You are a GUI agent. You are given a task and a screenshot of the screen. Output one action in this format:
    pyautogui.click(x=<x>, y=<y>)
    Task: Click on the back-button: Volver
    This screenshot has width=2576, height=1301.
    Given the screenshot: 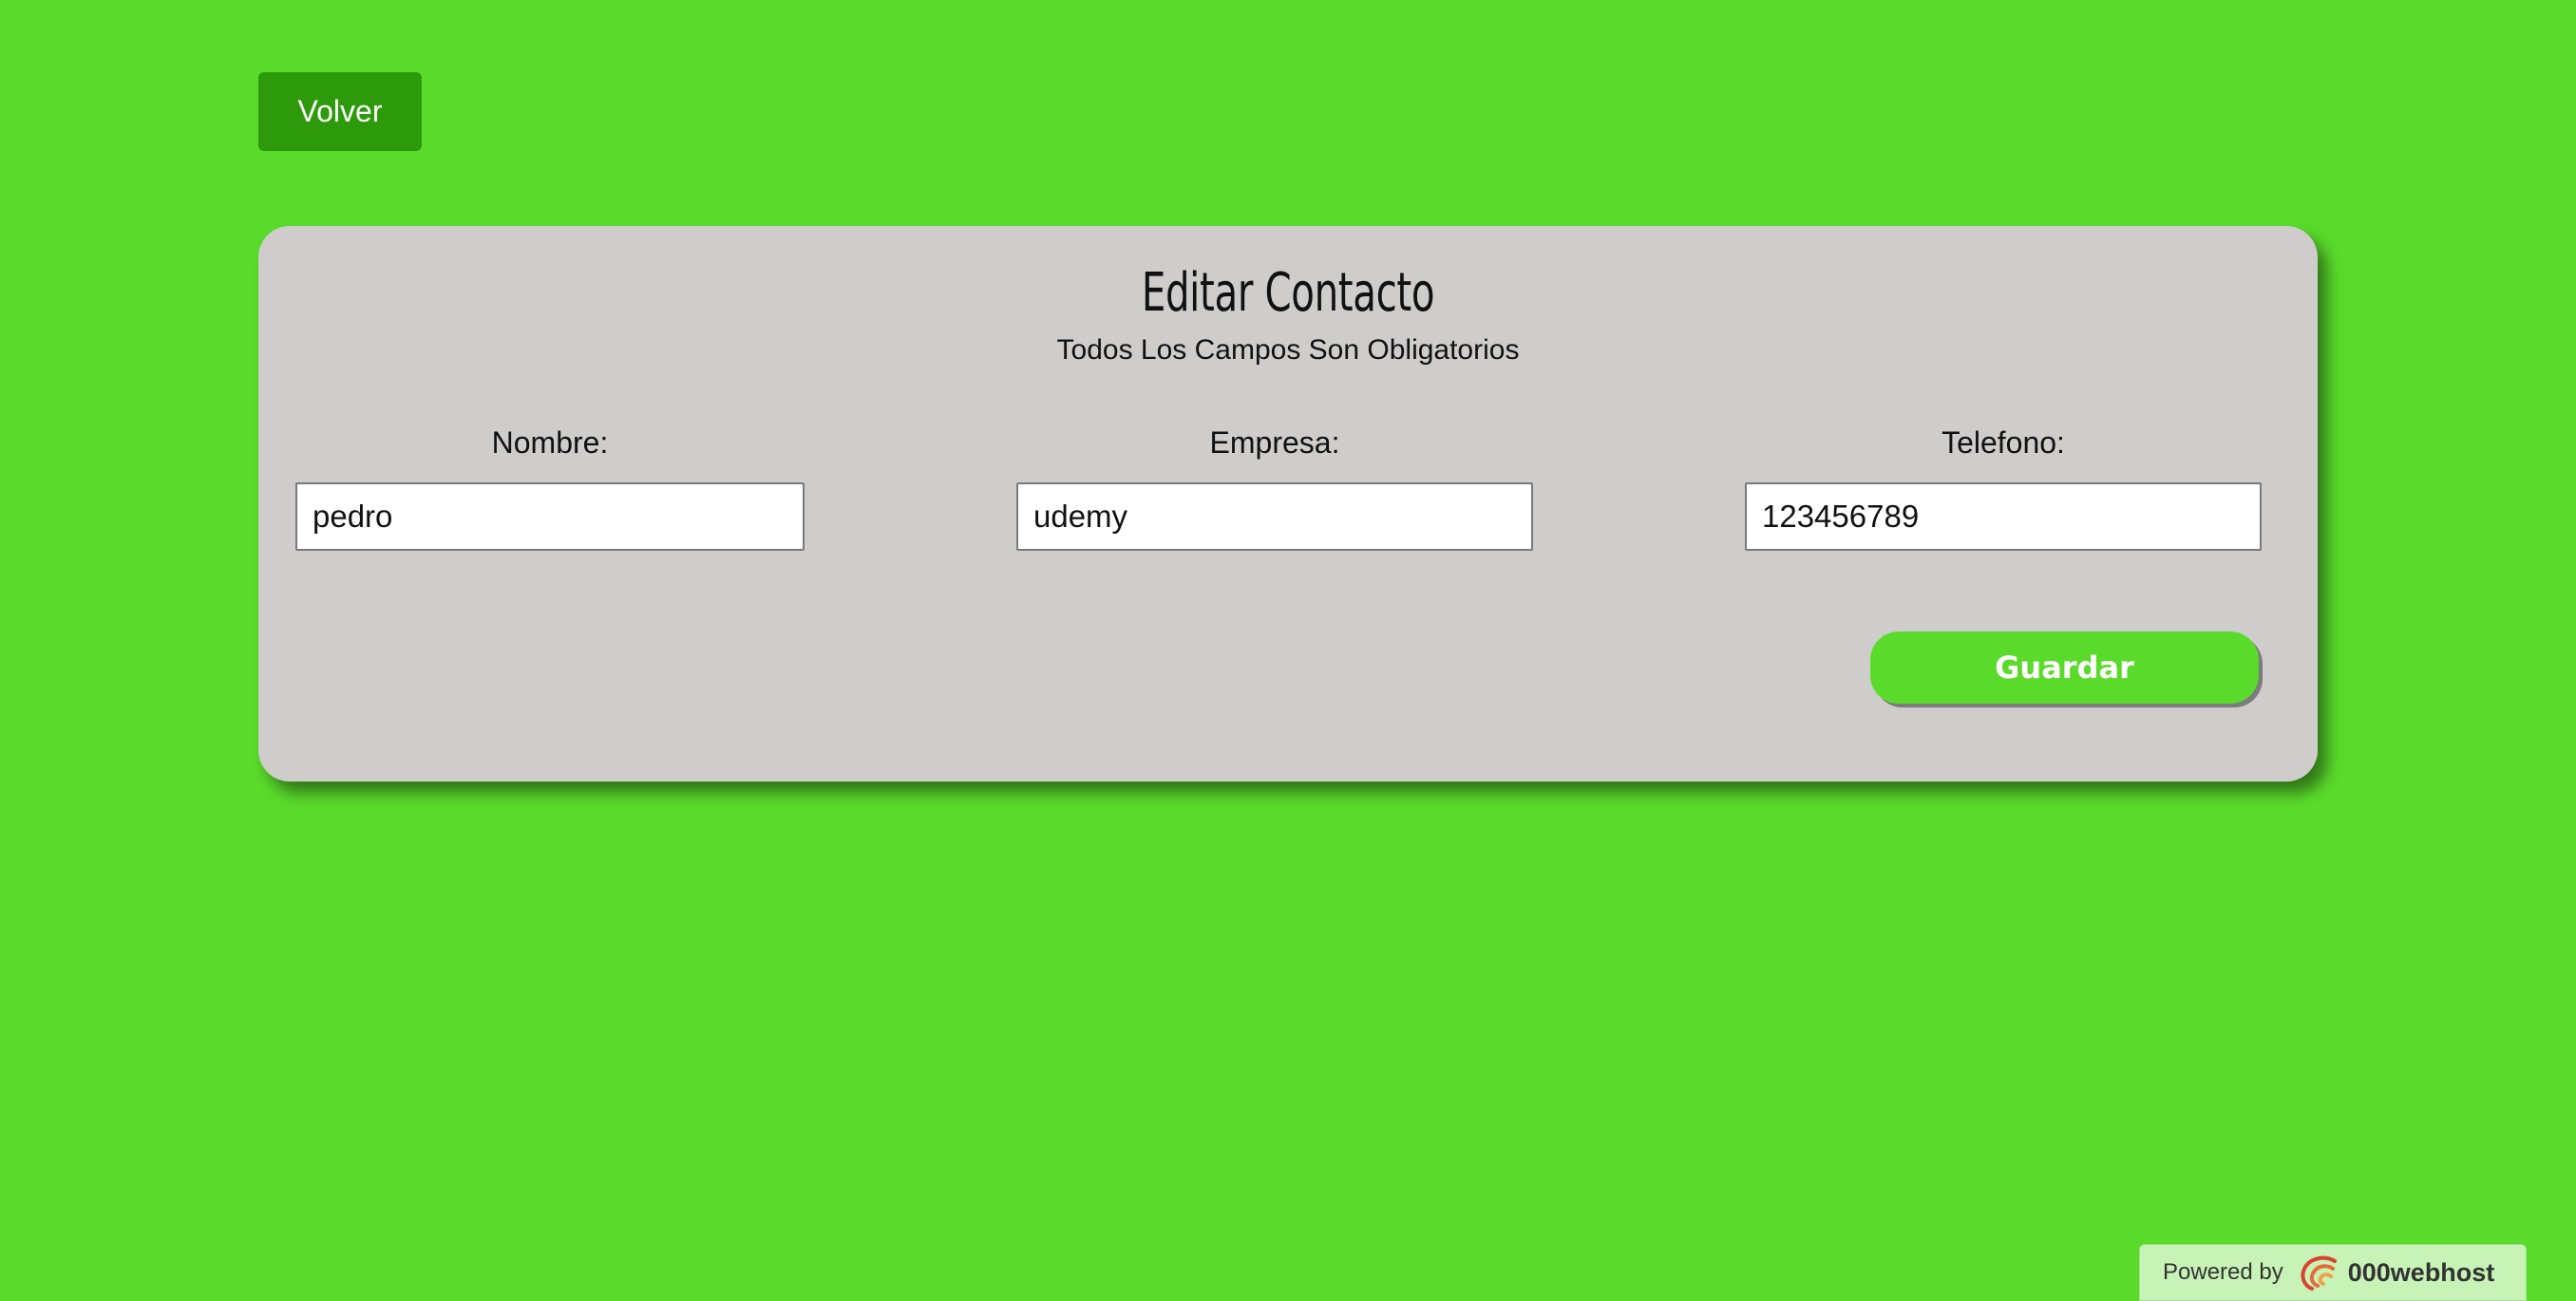 What is the action you would take?
    pyautogui.click(x=340, y=111)
    